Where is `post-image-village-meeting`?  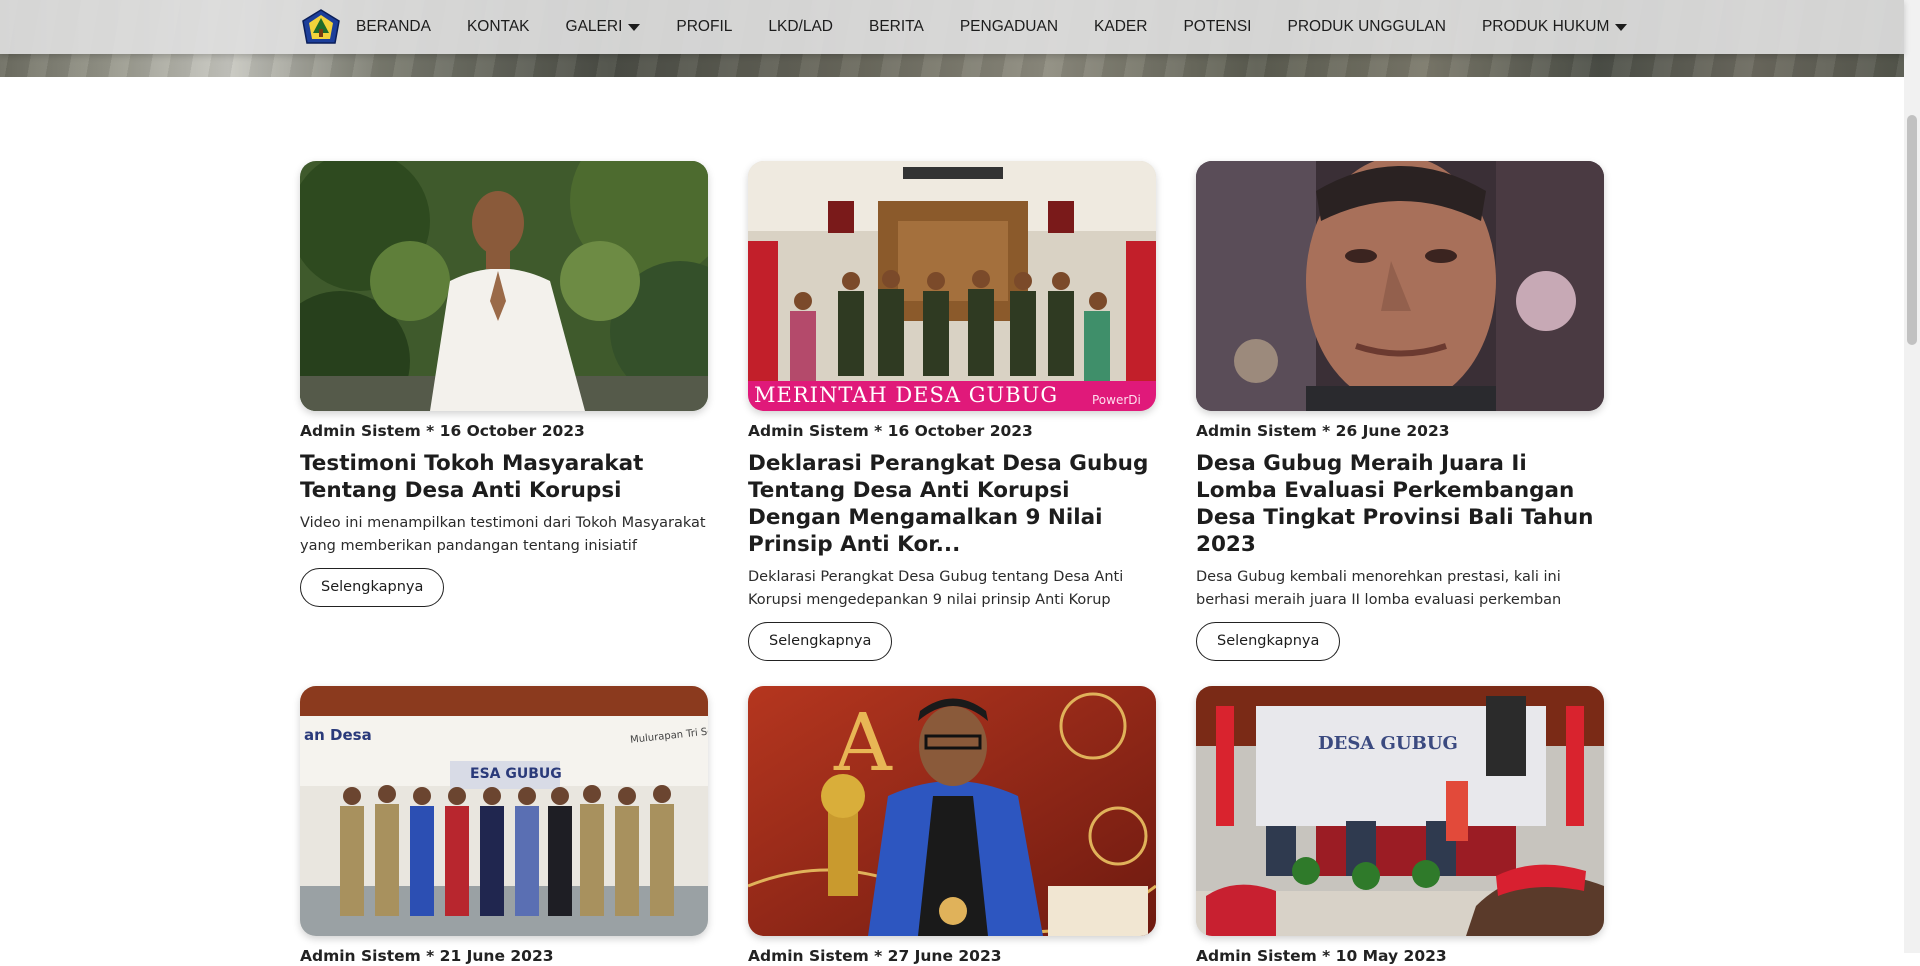 post-image-village-meeting is located at coordinates (1400, 811).